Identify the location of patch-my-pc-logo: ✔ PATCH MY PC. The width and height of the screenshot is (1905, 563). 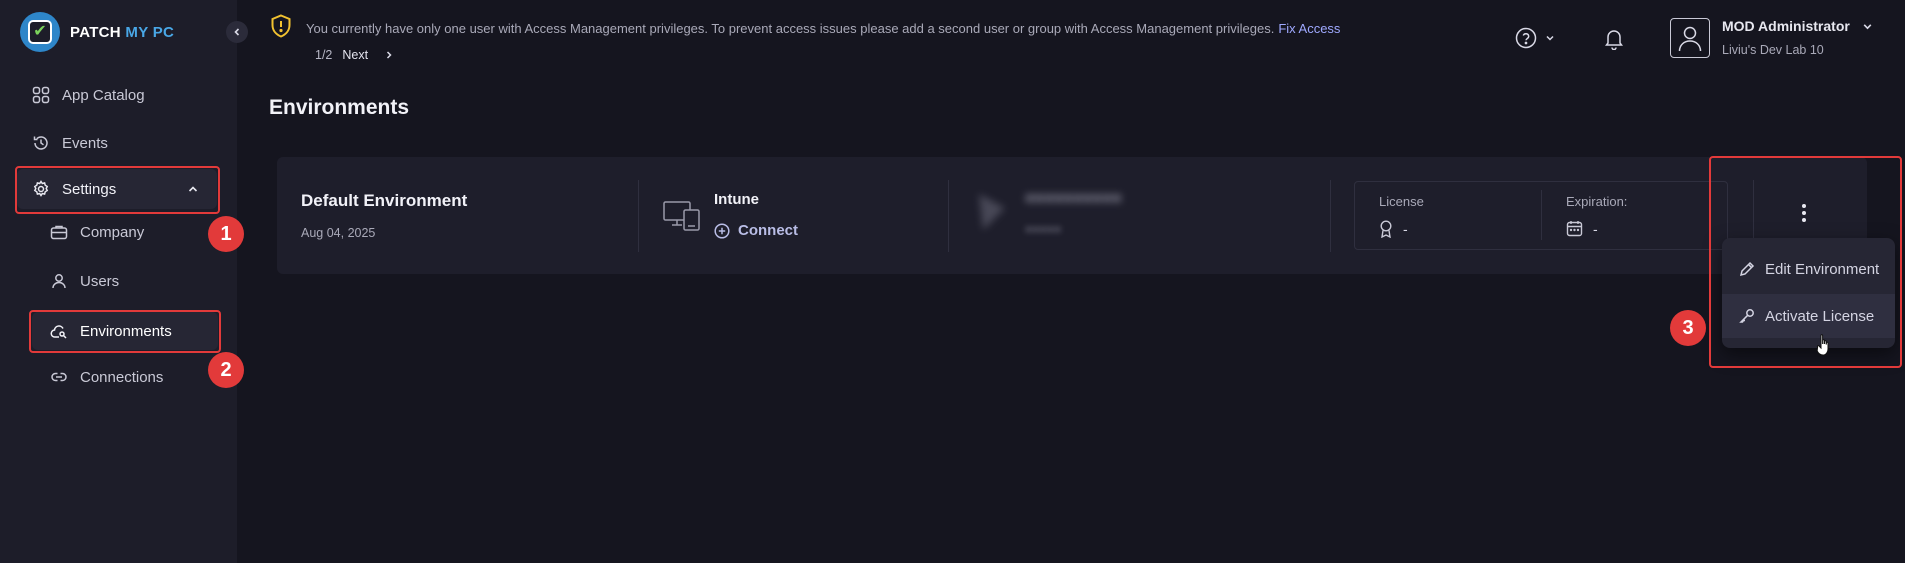
(97, 32).